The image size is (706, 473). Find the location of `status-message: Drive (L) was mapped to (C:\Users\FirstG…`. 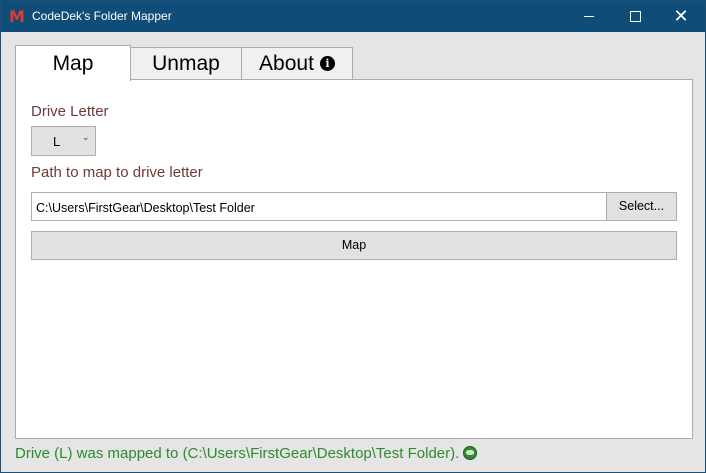

status-message: Drive (L) was mapped to (C:\Users\FirstG… is located at coordinates (246, 453).